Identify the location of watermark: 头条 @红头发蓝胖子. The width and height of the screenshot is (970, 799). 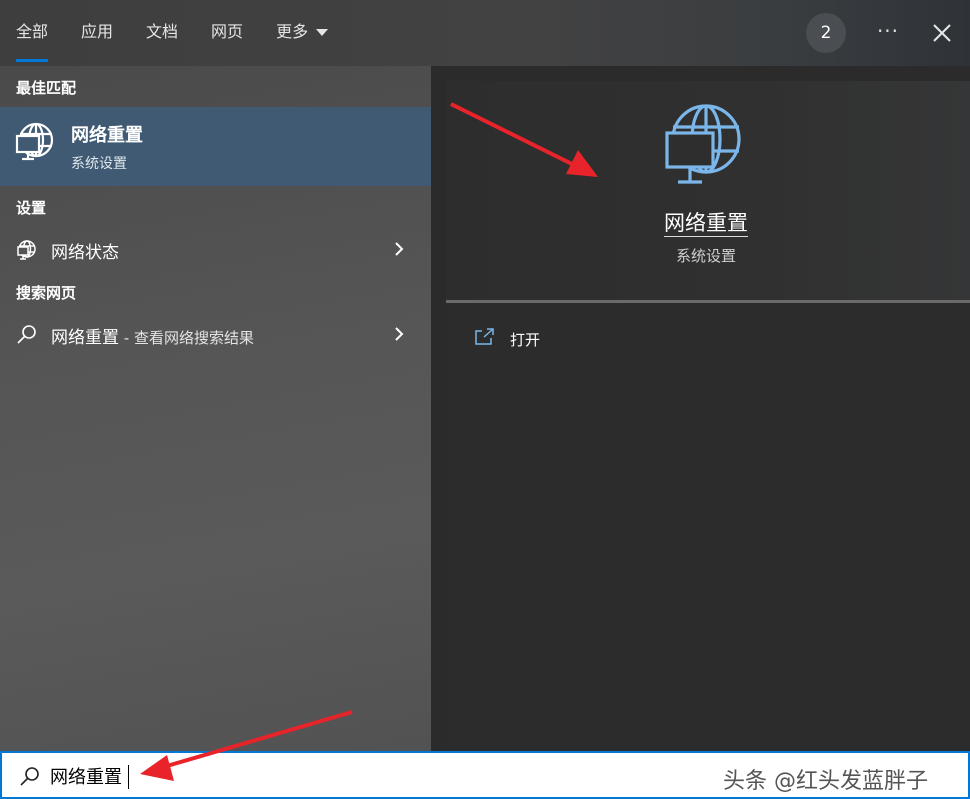
(825, 781).